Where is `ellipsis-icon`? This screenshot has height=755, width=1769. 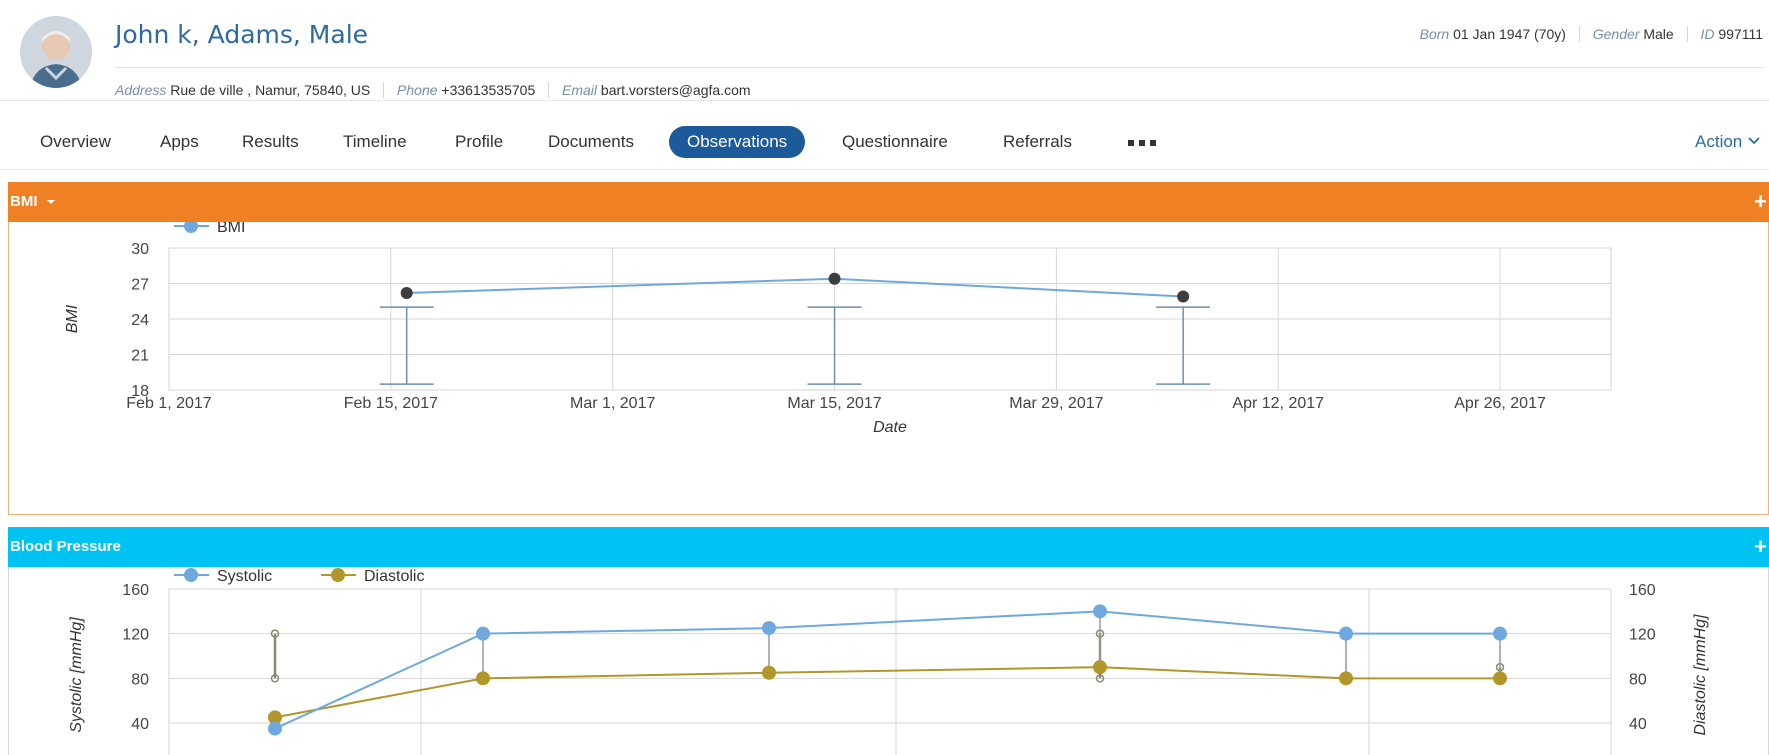
ellipsis-icon is located at coordinates (1142, 143).